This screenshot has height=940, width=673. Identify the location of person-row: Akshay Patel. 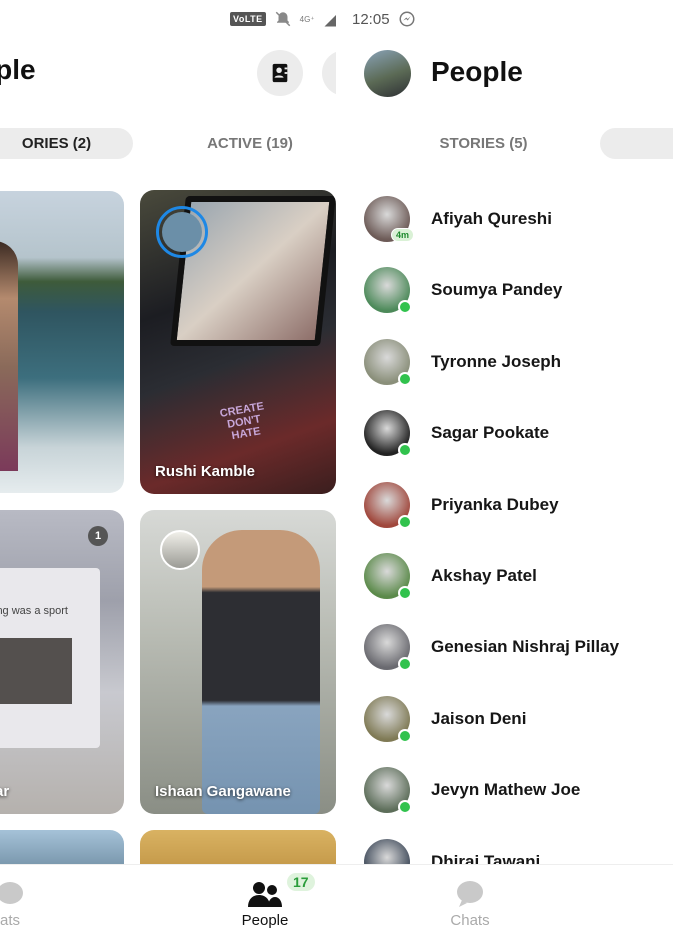
(514, 576).